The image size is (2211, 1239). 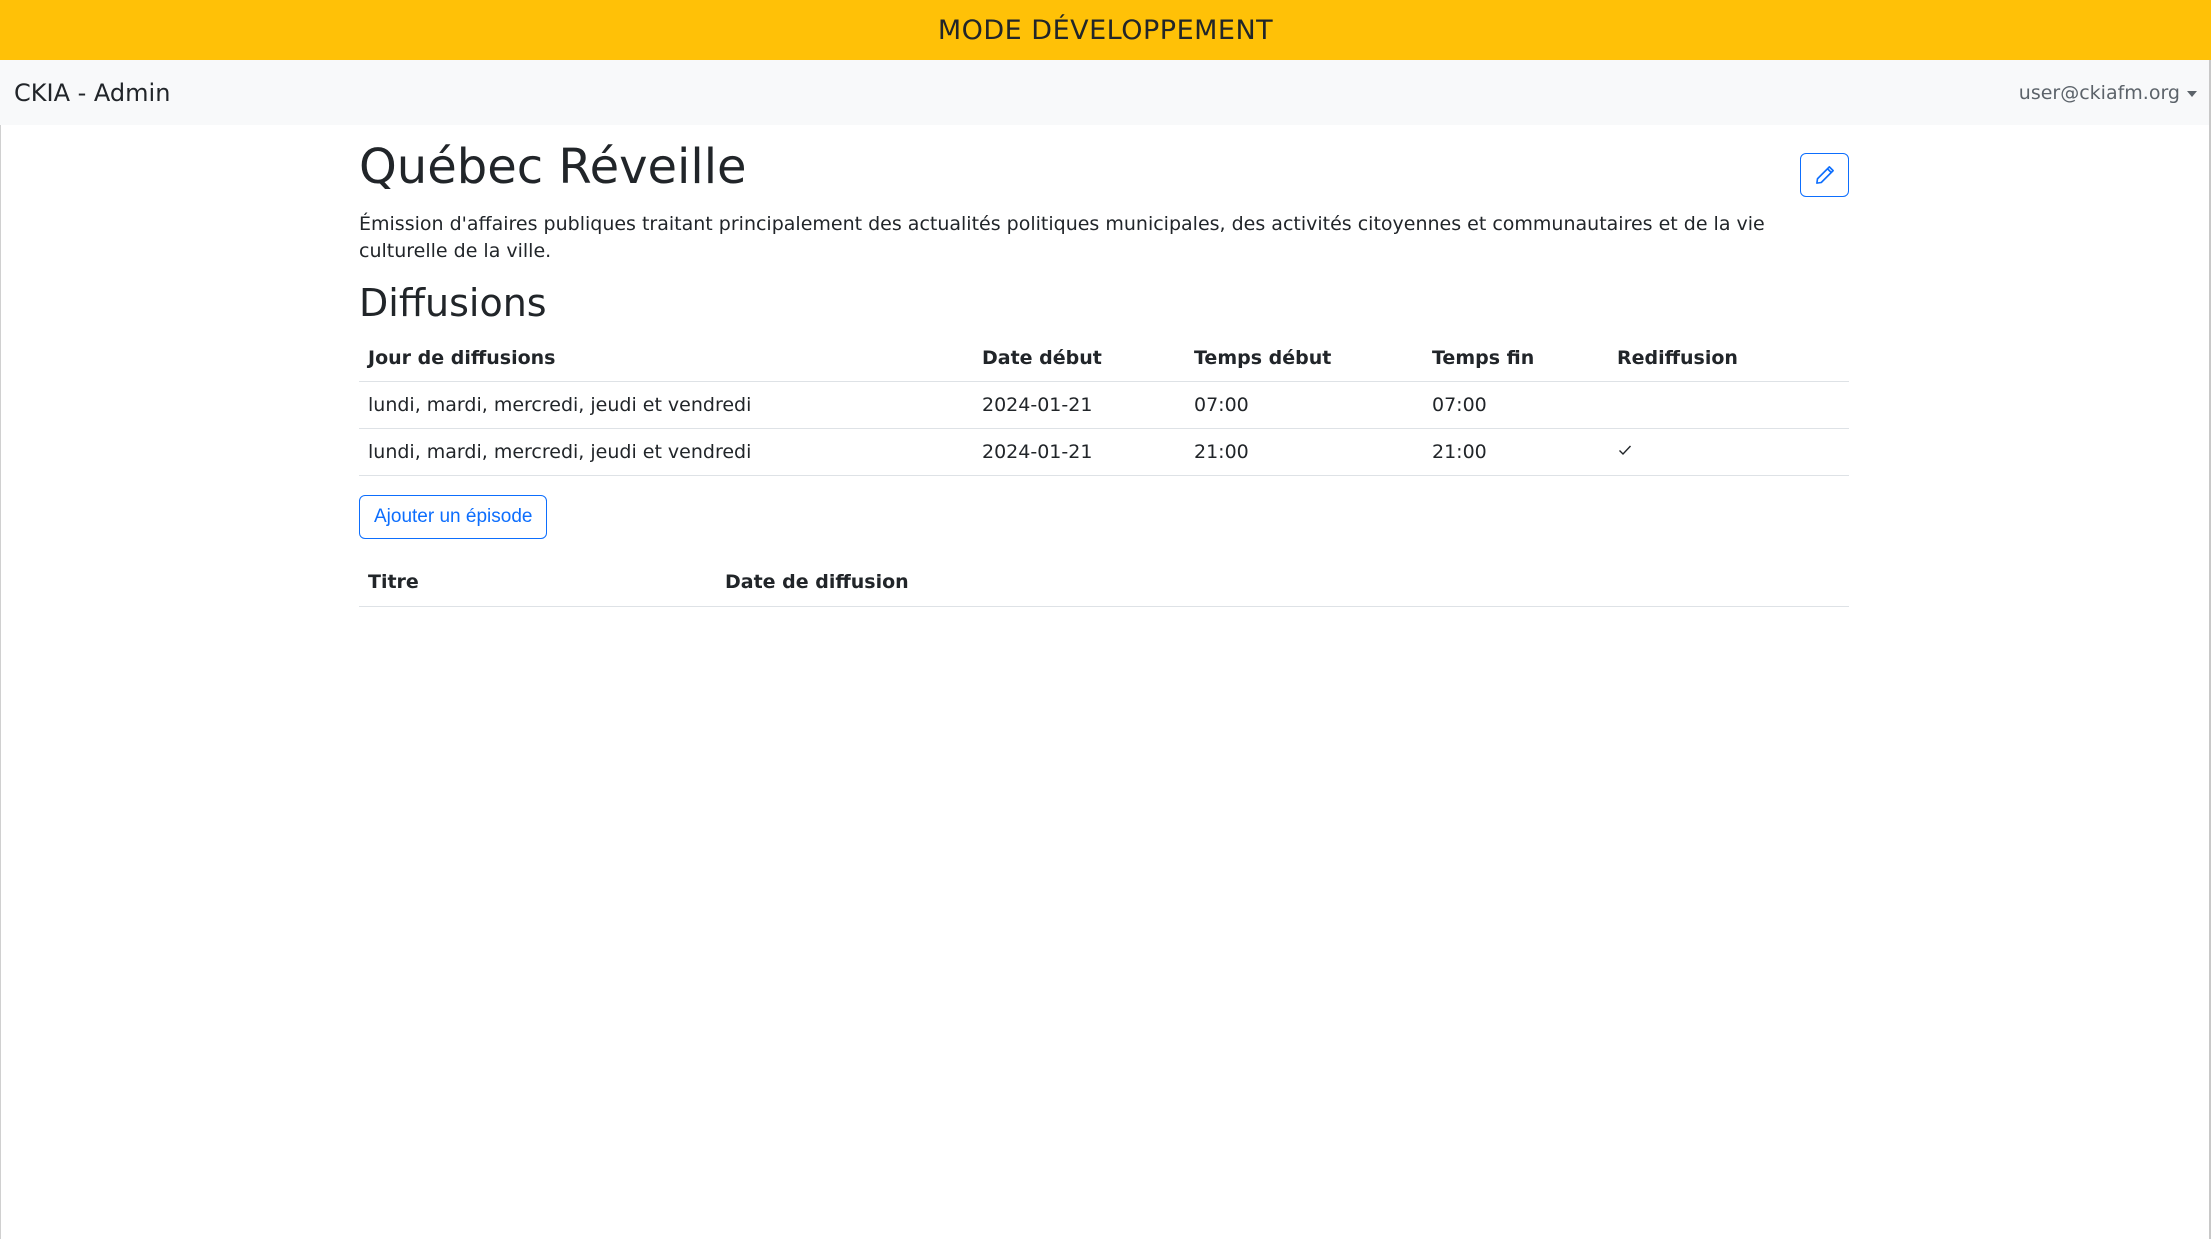 I want to click on column-header-broadcast-date: Date de diffusion, so click(x=817, y=582).